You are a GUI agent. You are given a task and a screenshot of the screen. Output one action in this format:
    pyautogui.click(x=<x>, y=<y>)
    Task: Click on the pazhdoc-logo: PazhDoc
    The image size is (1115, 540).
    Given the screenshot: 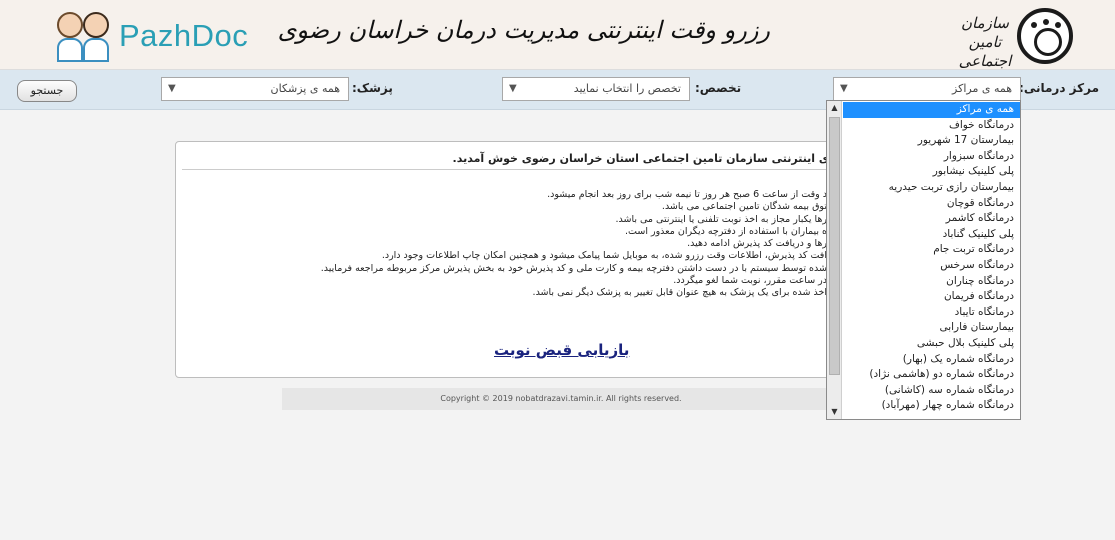 What is the action you would take?
    pyautogui.click(x=160, y=36)
    